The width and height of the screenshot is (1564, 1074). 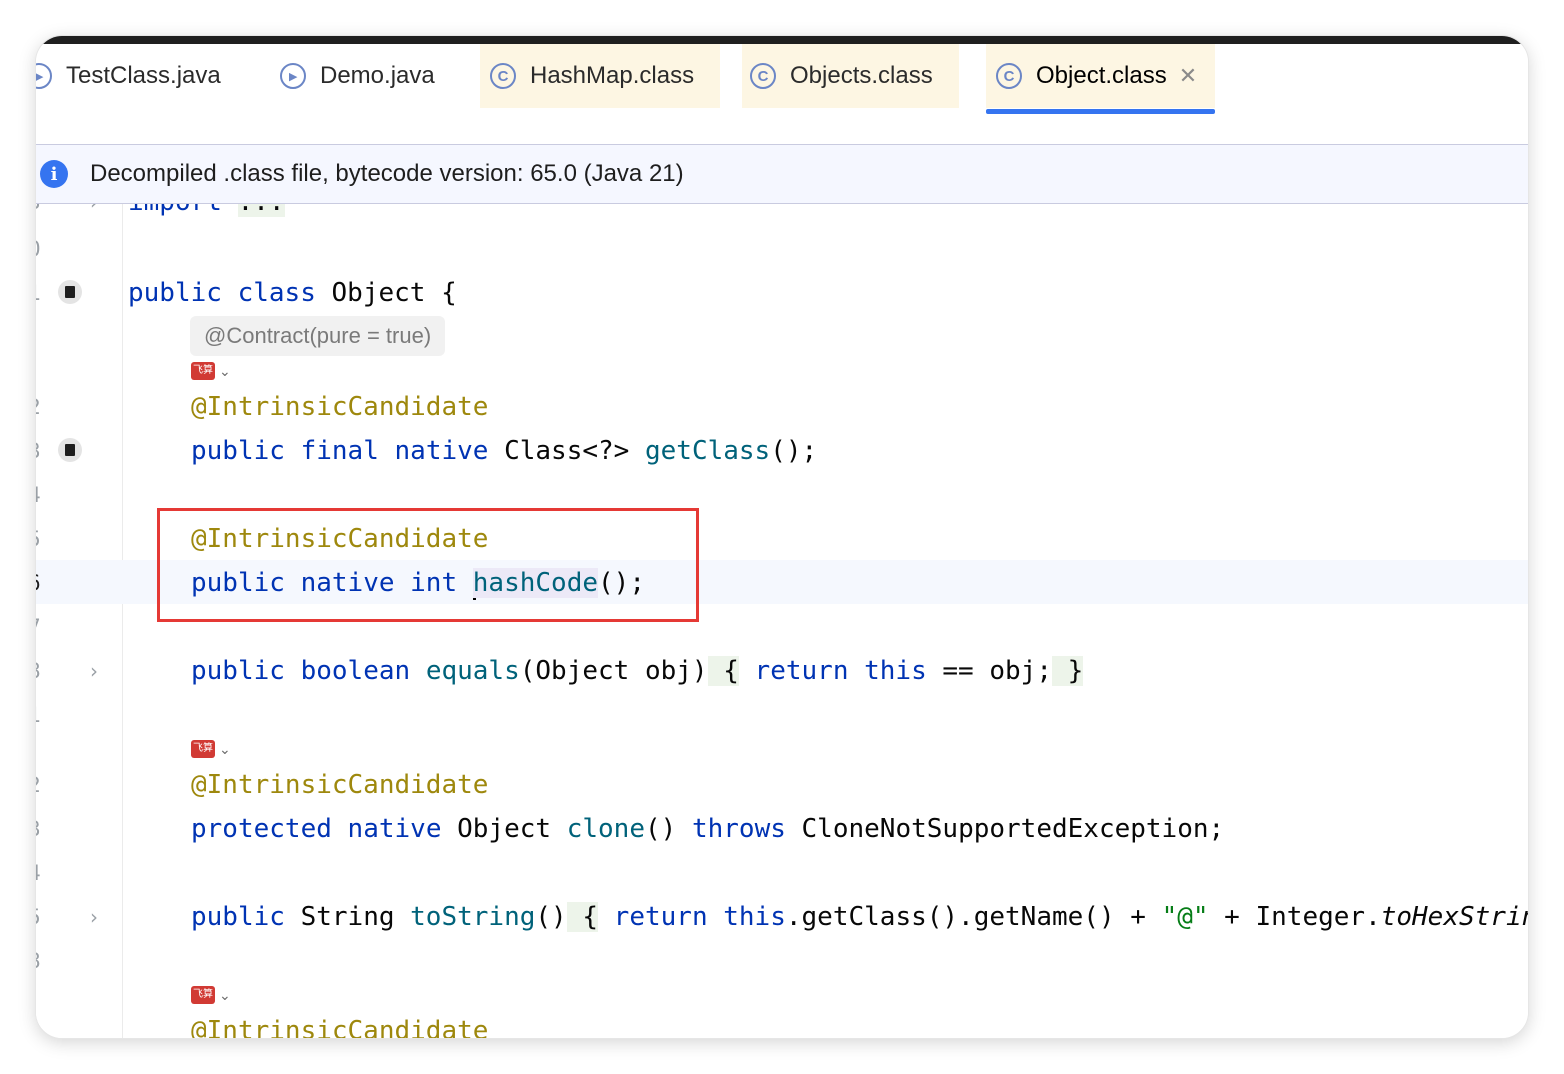 What do you see at coordinates (261, 829) in the screenshot?
I see `keyword: protected` at bounding box center [261, 829].